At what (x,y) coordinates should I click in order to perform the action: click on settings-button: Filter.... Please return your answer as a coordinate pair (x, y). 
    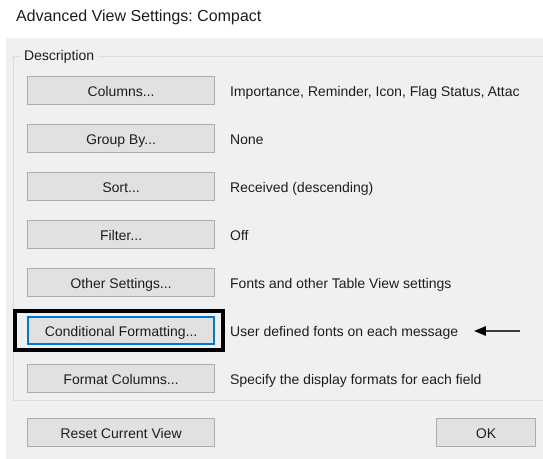
    Looking at the image, I should click on (121, 234).